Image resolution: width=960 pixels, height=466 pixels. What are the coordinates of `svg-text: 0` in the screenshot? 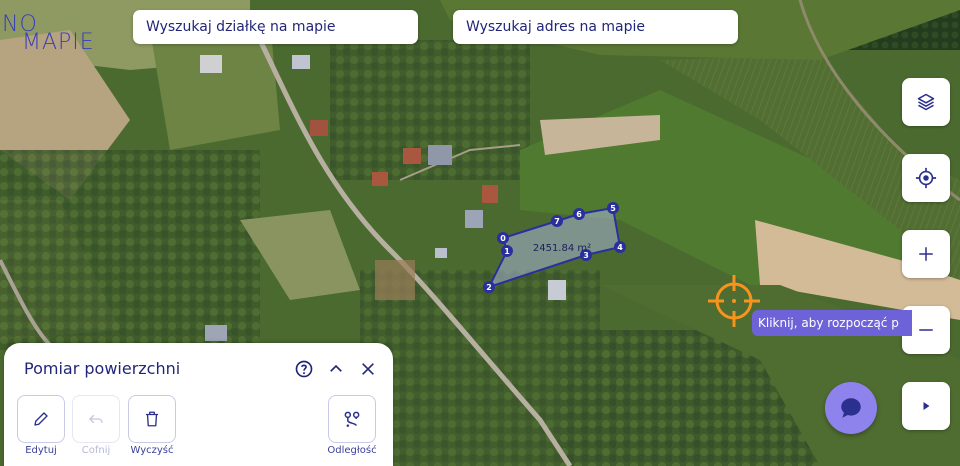 It's located at (503, 238).